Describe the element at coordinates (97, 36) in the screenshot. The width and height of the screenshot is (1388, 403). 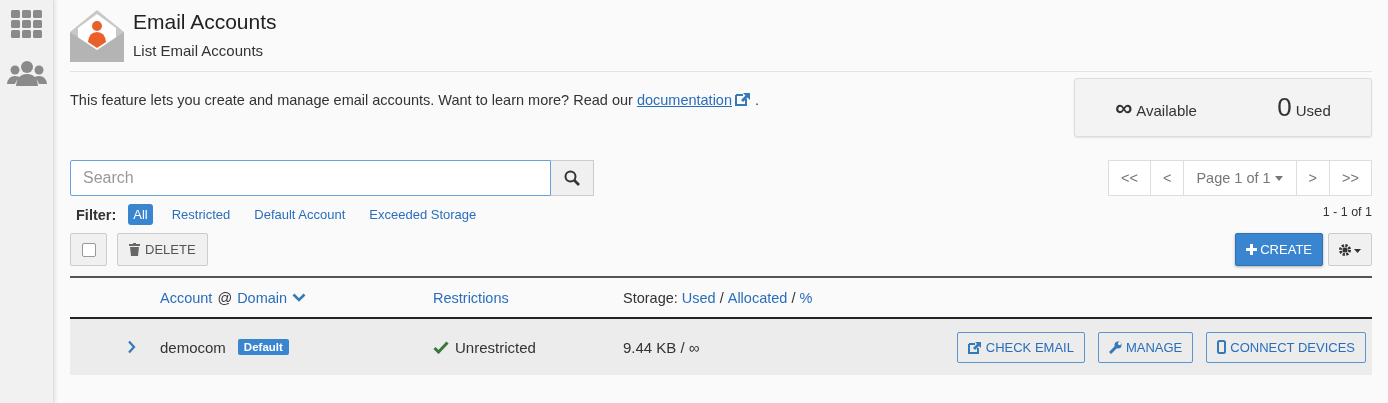
I see `envelope-person-icon` at that location.